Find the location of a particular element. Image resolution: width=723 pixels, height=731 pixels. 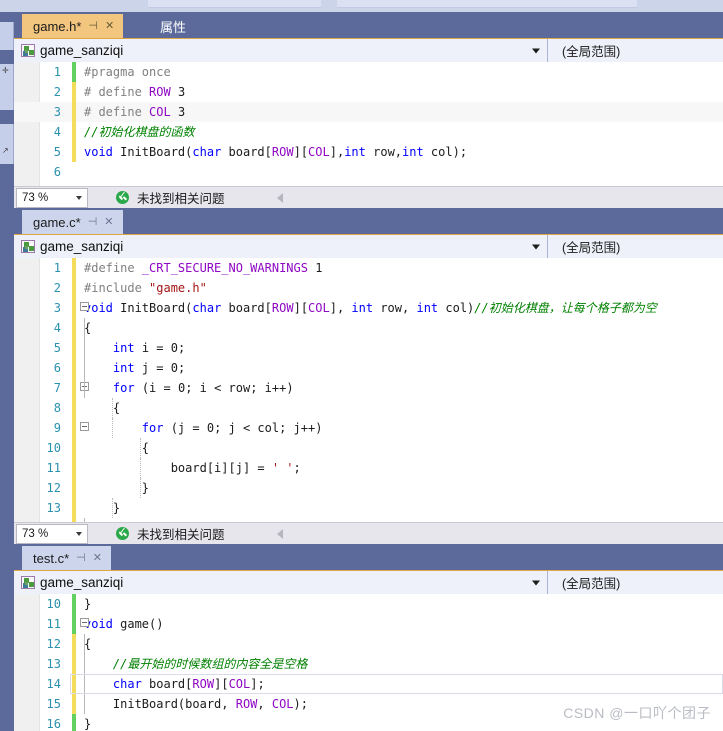

line-number: 9 is located at coordinates (57, 428).